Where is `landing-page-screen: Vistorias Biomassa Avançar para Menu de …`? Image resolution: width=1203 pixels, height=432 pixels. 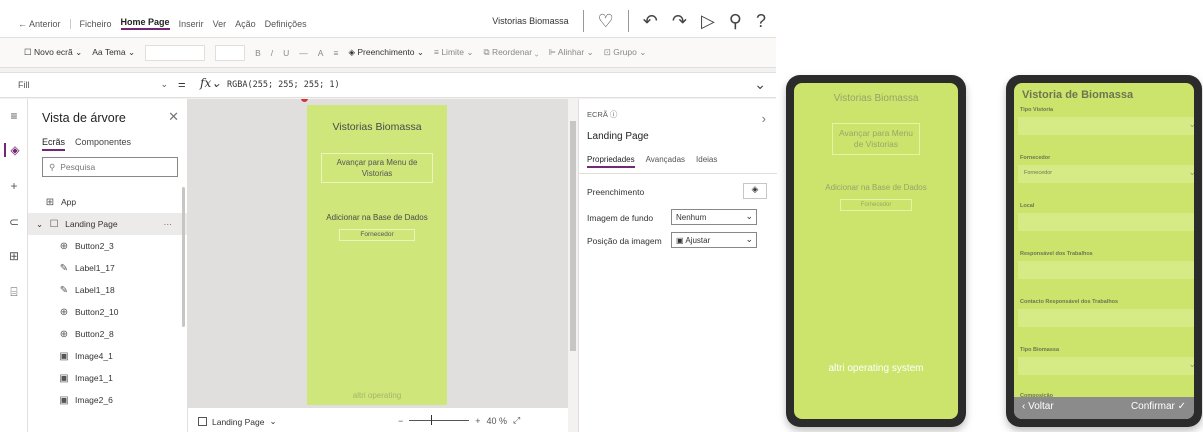 landing-page-screen: Vistorias Biomassa Avançar para Menu de … is located at coordinates (377, 255).